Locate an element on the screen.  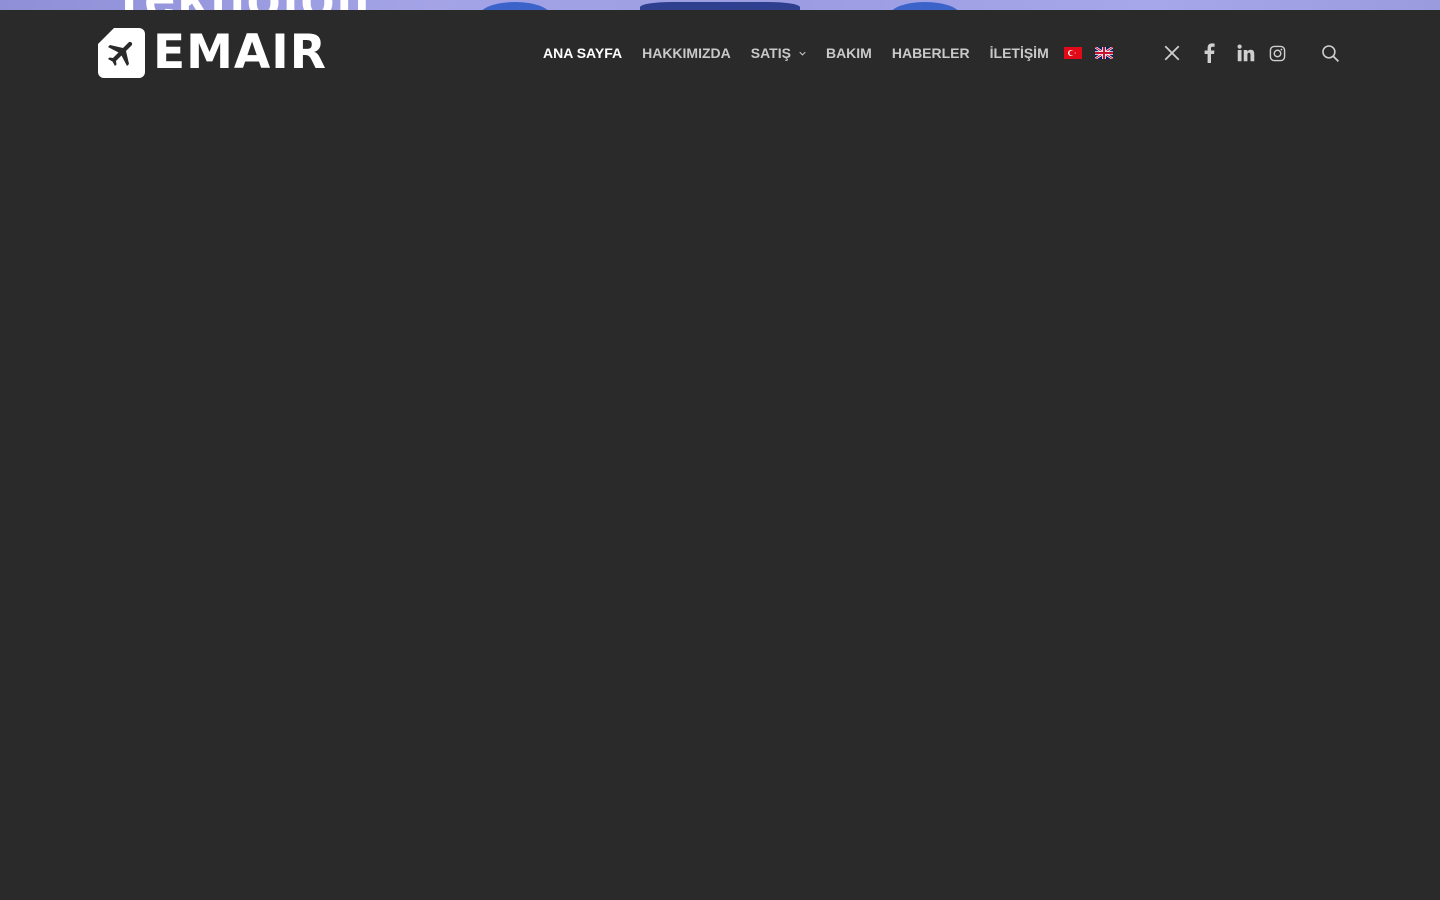
nav-item-label: ANA SAYFA is located at coordinates (583, 53).